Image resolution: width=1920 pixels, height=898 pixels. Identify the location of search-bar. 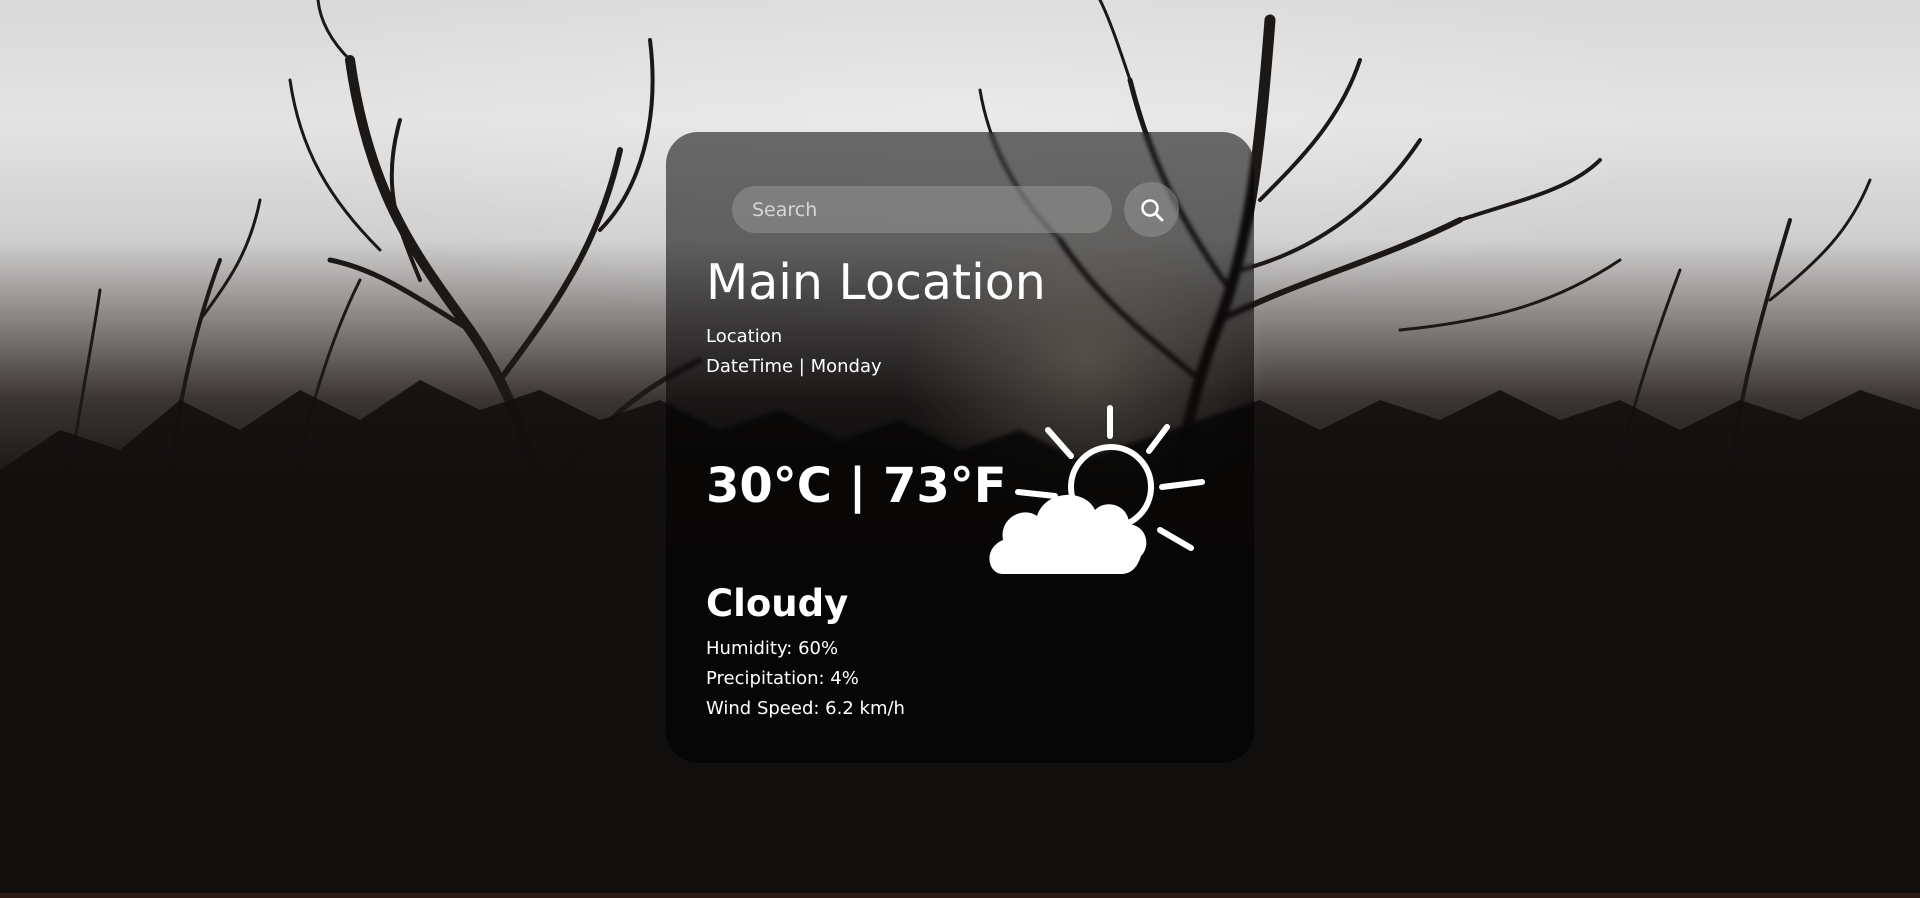
(922, 209).